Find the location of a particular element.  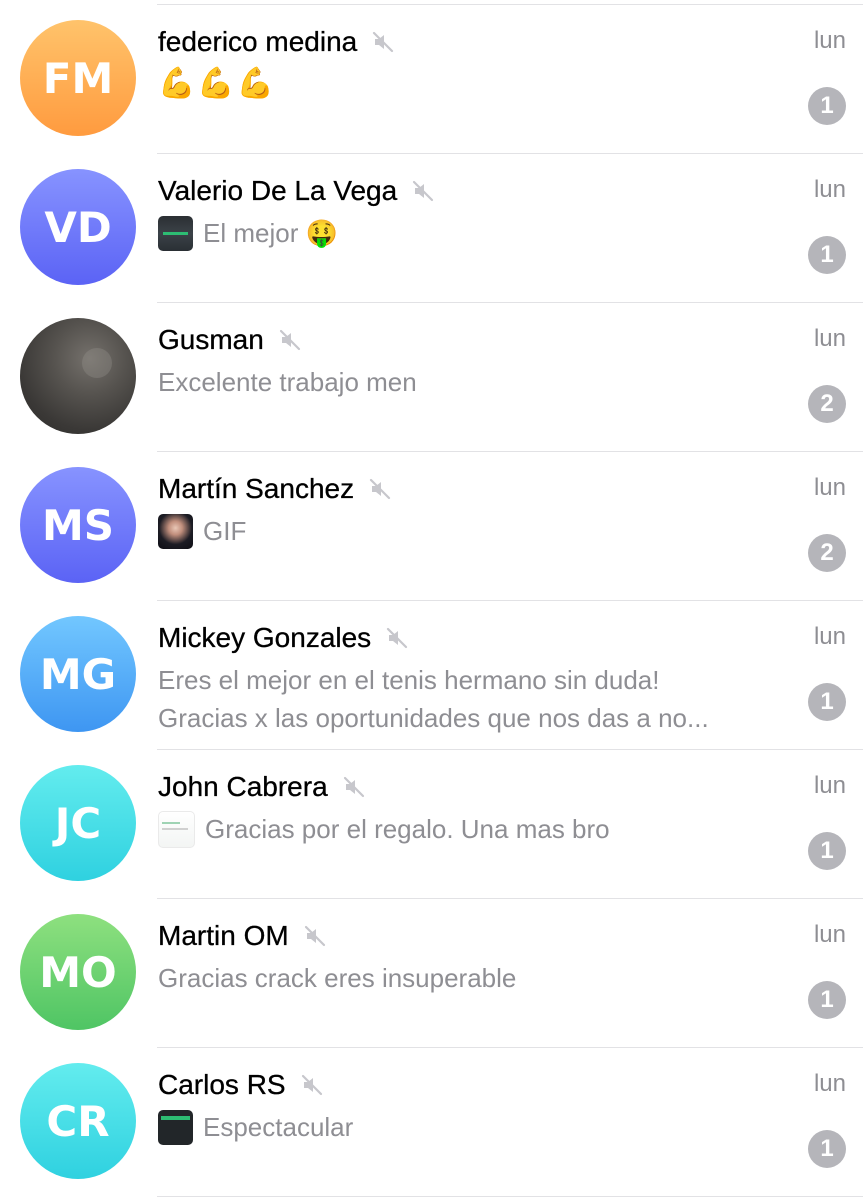

avatar: VD is located at coordinates (78, 227).